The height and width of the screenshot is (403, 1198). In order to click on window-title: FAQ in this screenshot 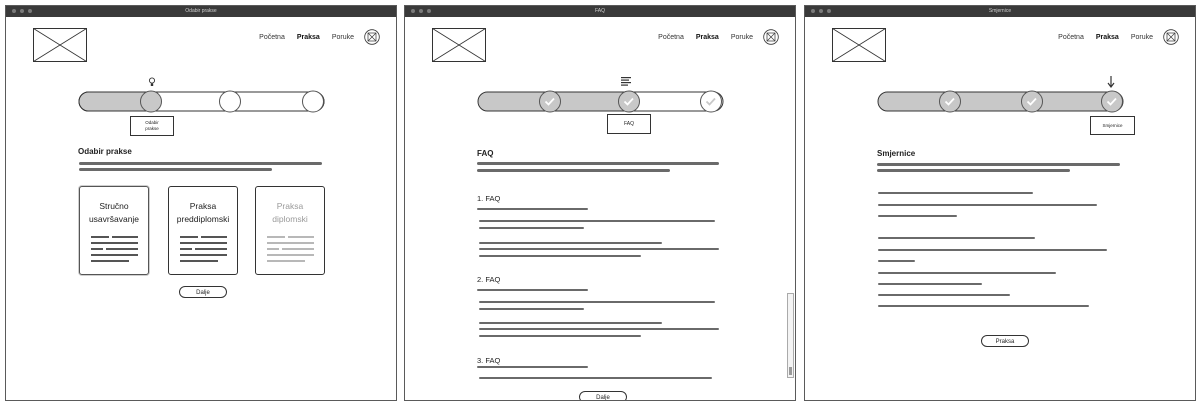, I will do `click(599, 11)`.